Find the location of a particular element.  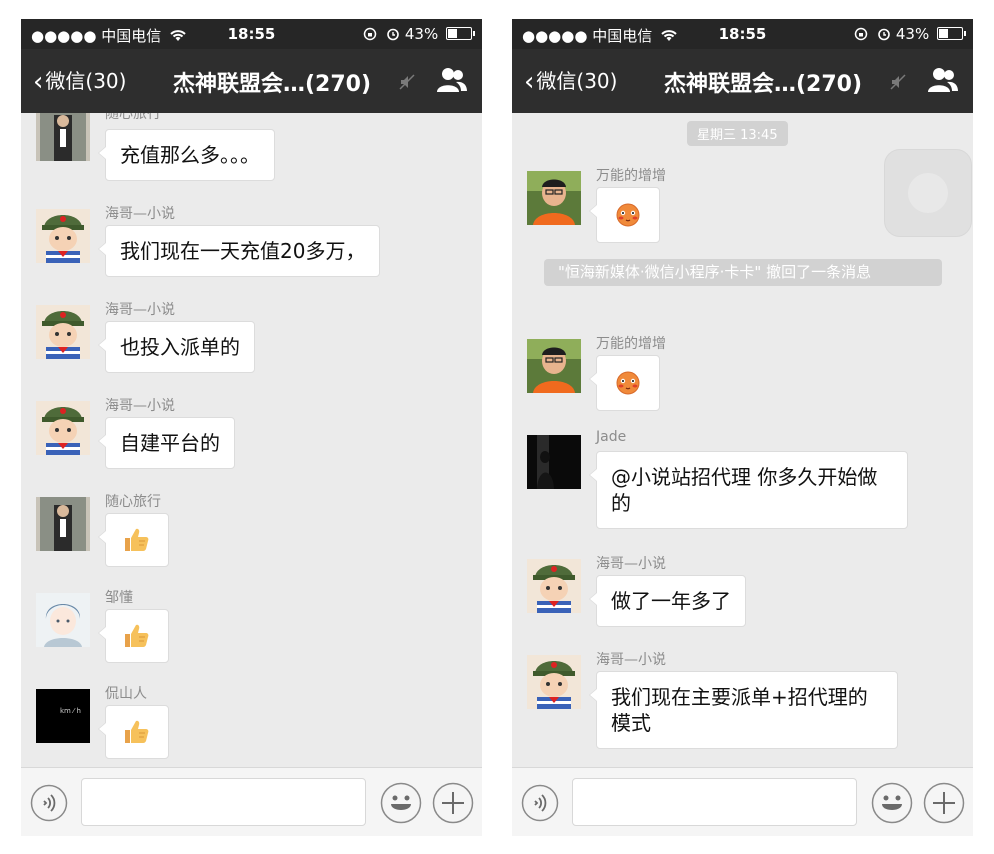

message-bubble: 自建平台的 is located at coordinates (166, 443).